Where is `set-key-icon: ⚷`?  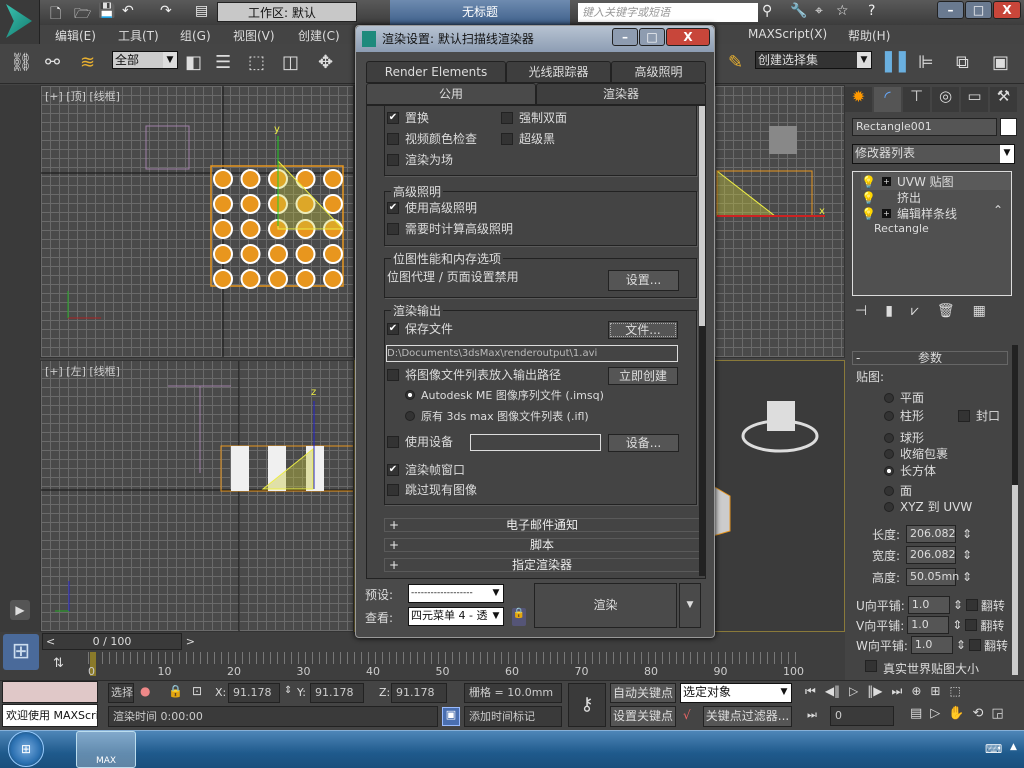
set-key-icon: ⚷ is located at coordinates (587, 705).